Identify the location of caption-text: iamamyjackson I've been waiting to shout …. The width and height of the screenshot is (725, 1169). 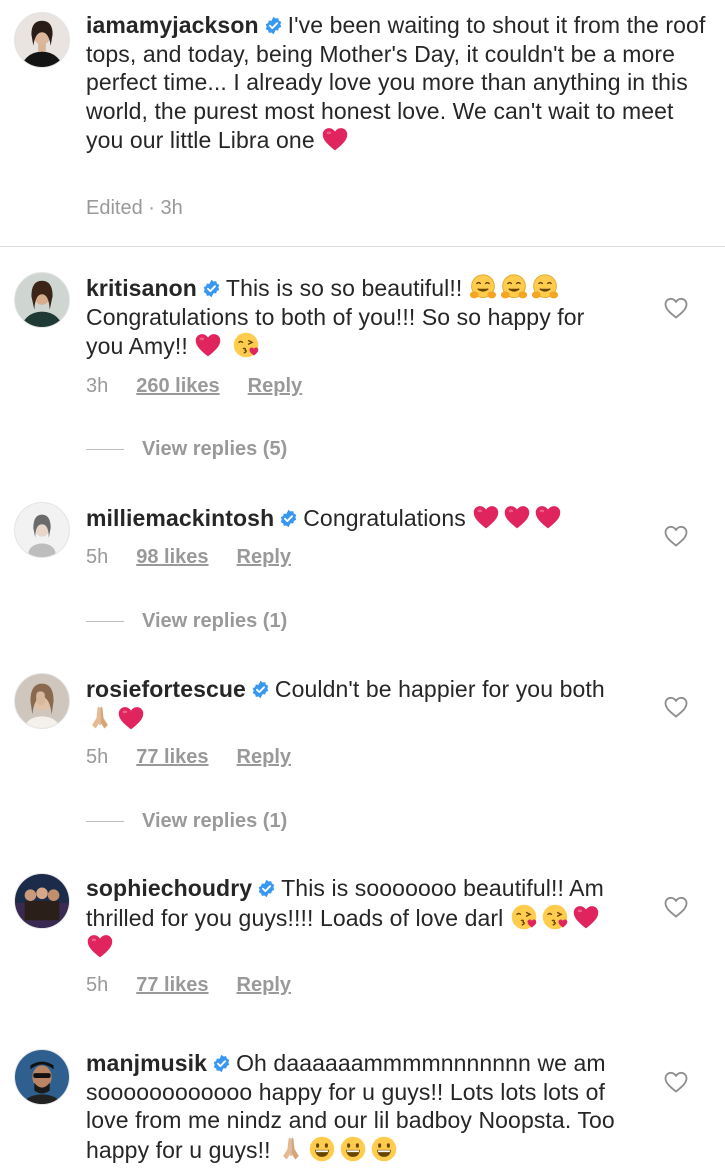
(396, 83).